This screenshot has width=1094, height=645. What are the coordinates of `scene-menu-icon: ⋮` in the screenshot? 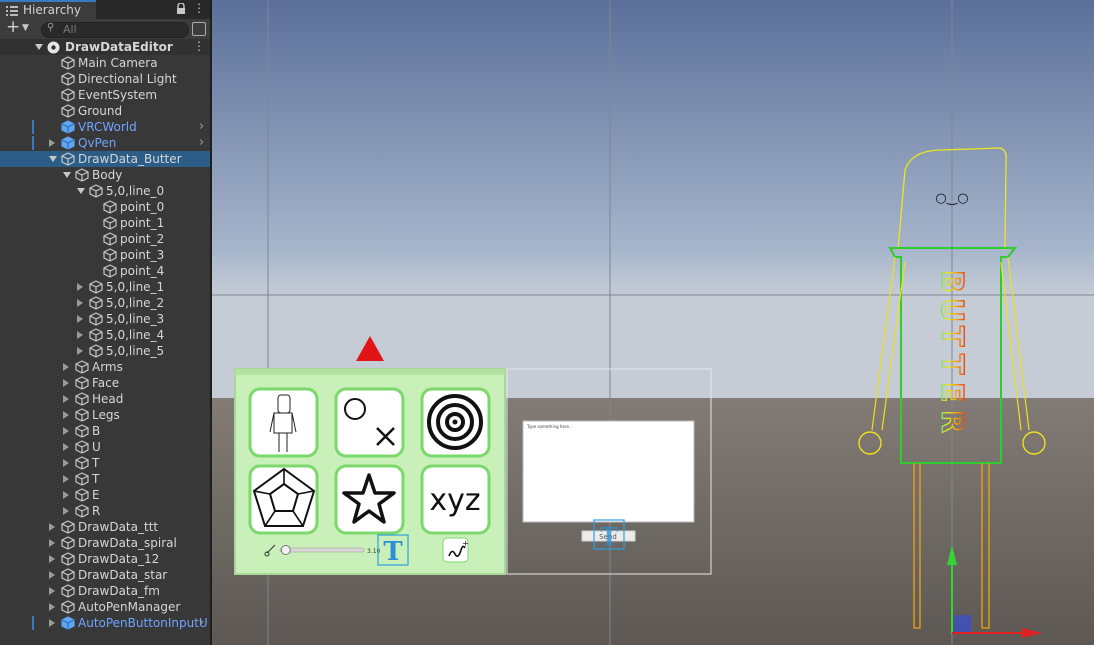 It's located at (199, 46).